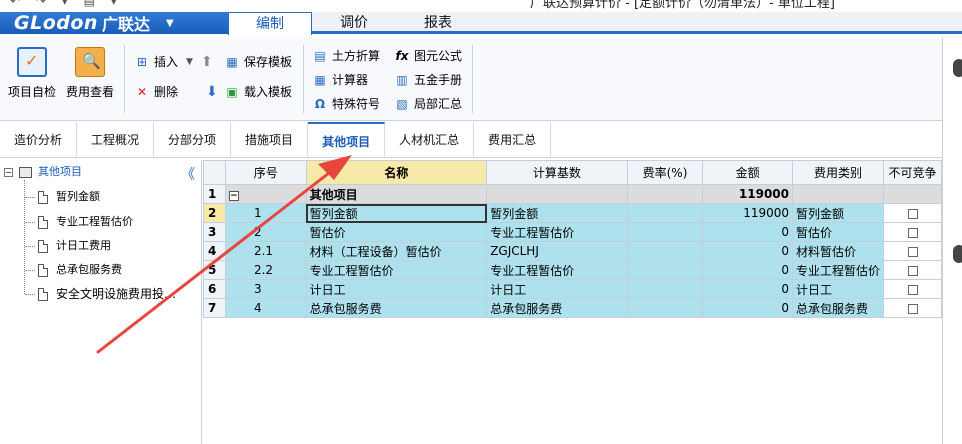  Describe the element at coordinates (957, 254) in the screenshot. I see `assistant-avatar-icon` at that location.